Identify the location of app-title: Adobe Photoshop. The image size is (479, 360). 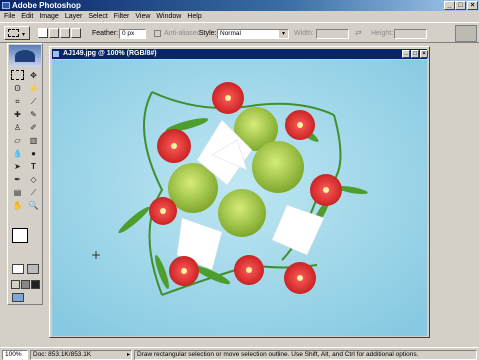
(46, 5).